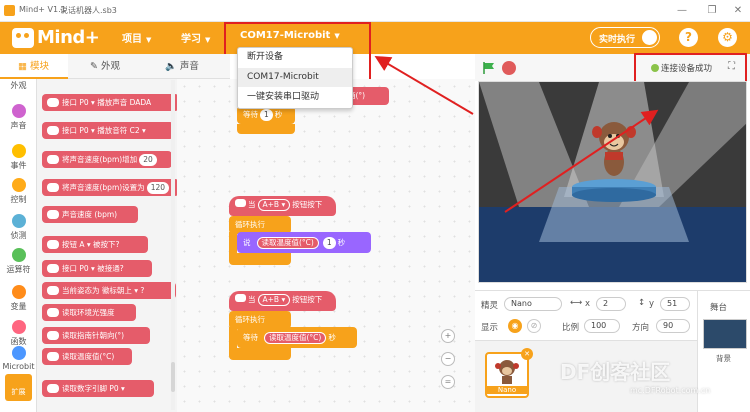  I want to click on arrow-to-status, so click(581, 161).